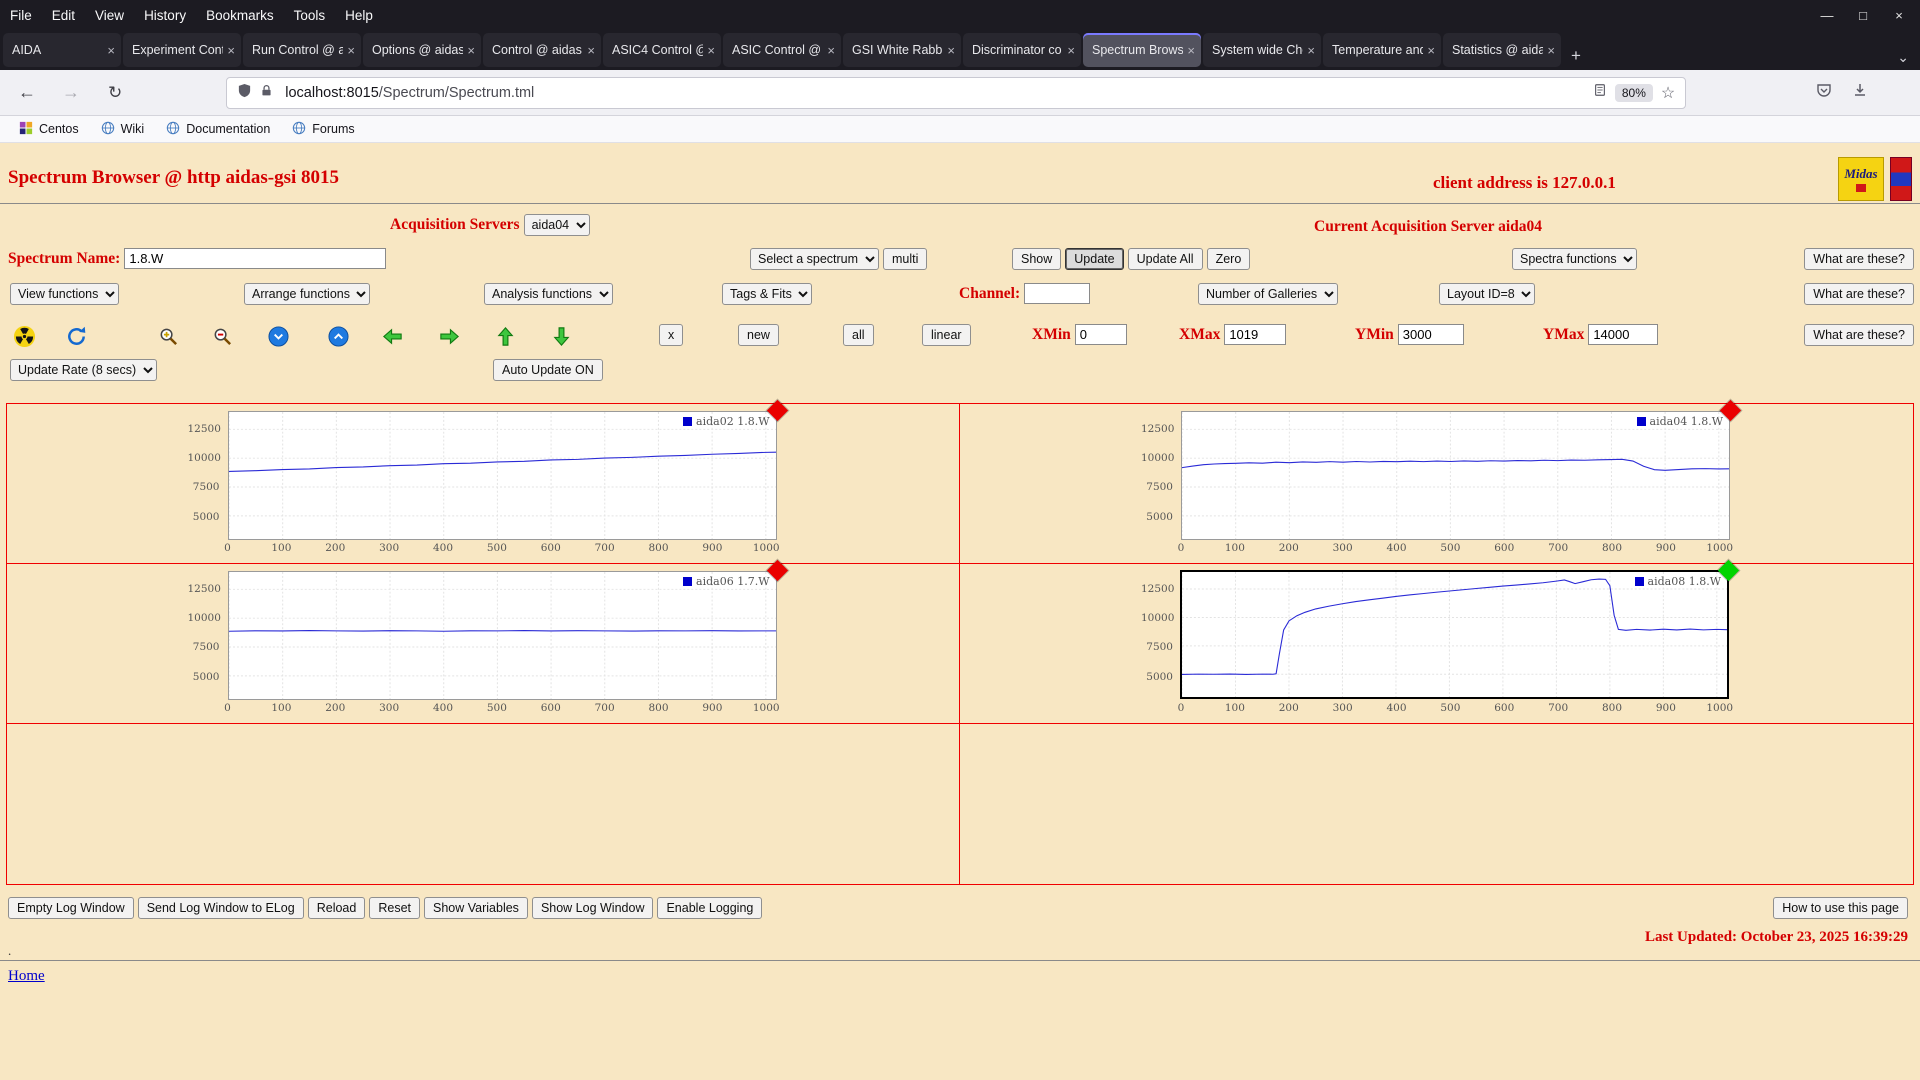  What do you see at coordinates (1633, 92) in the screenshot?
I see `zoom-indicator: 80%` at bounding box center [1633, 92].